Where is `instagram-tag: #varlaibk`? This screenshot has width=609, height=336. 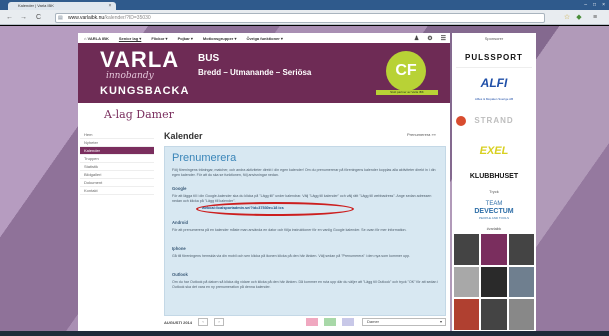
instagram-tag: #varlaibk is located at coordinates (494, 229).